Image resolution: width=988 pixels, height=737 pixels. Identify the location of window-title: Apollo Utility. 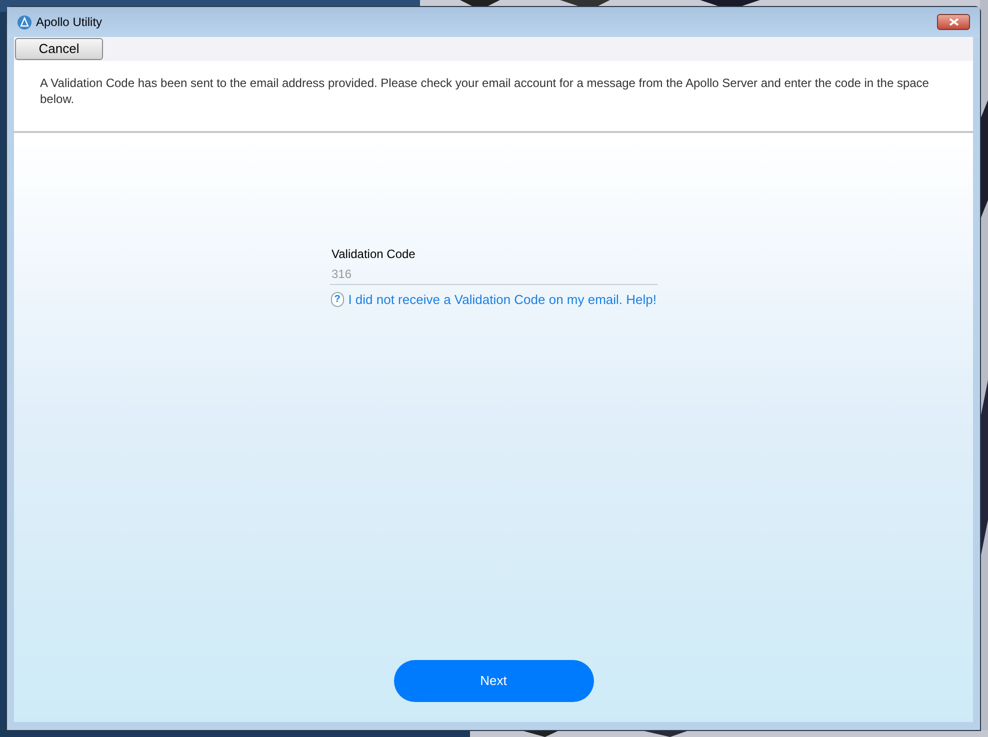
(69, 22).